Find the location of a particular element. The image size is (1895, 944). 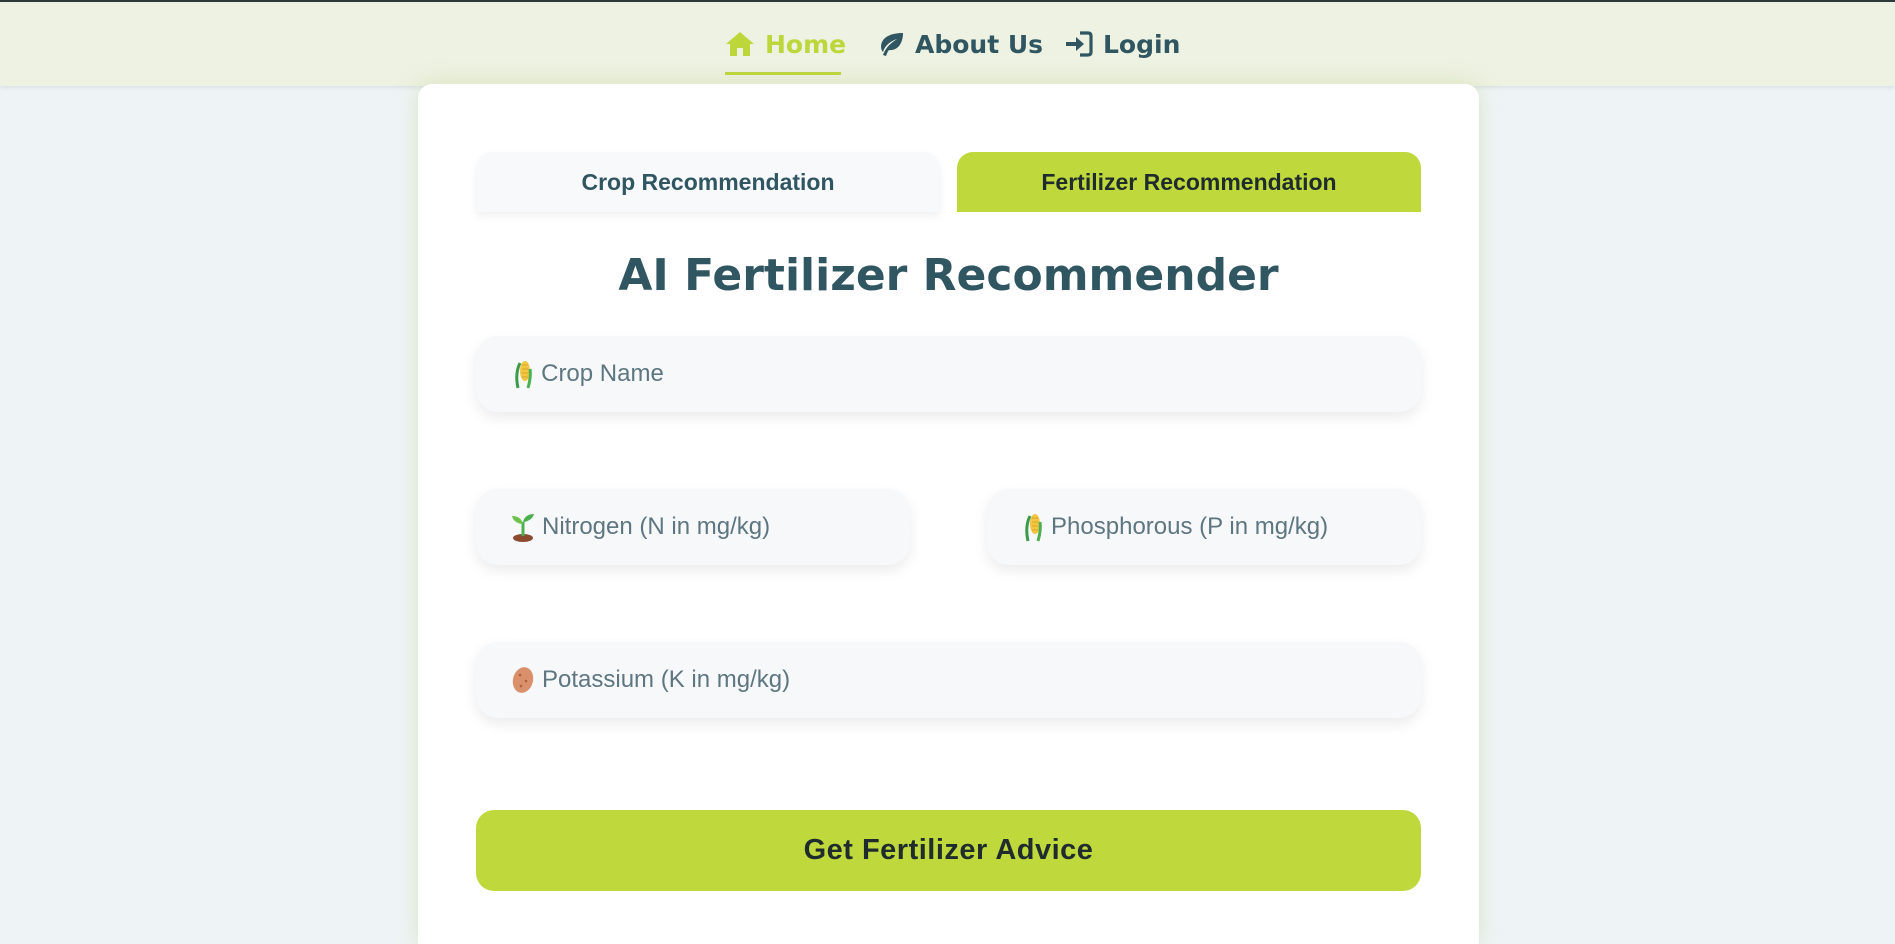

sign-in-icon is located at coordinates (1079, 44).